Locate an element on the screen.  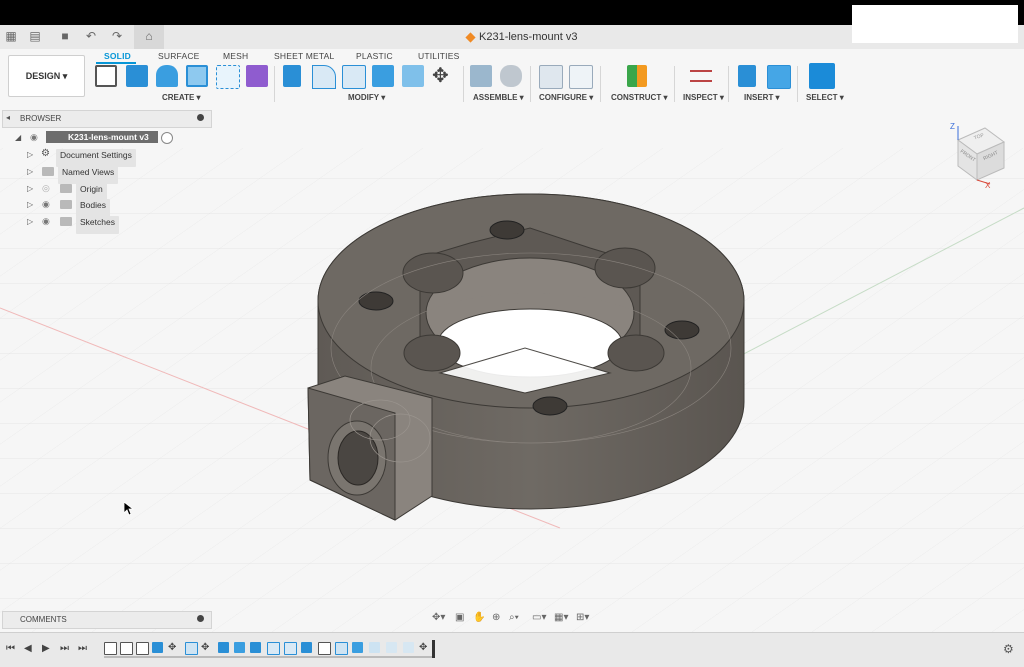
activate-radio is located at coordinates (167, 138).